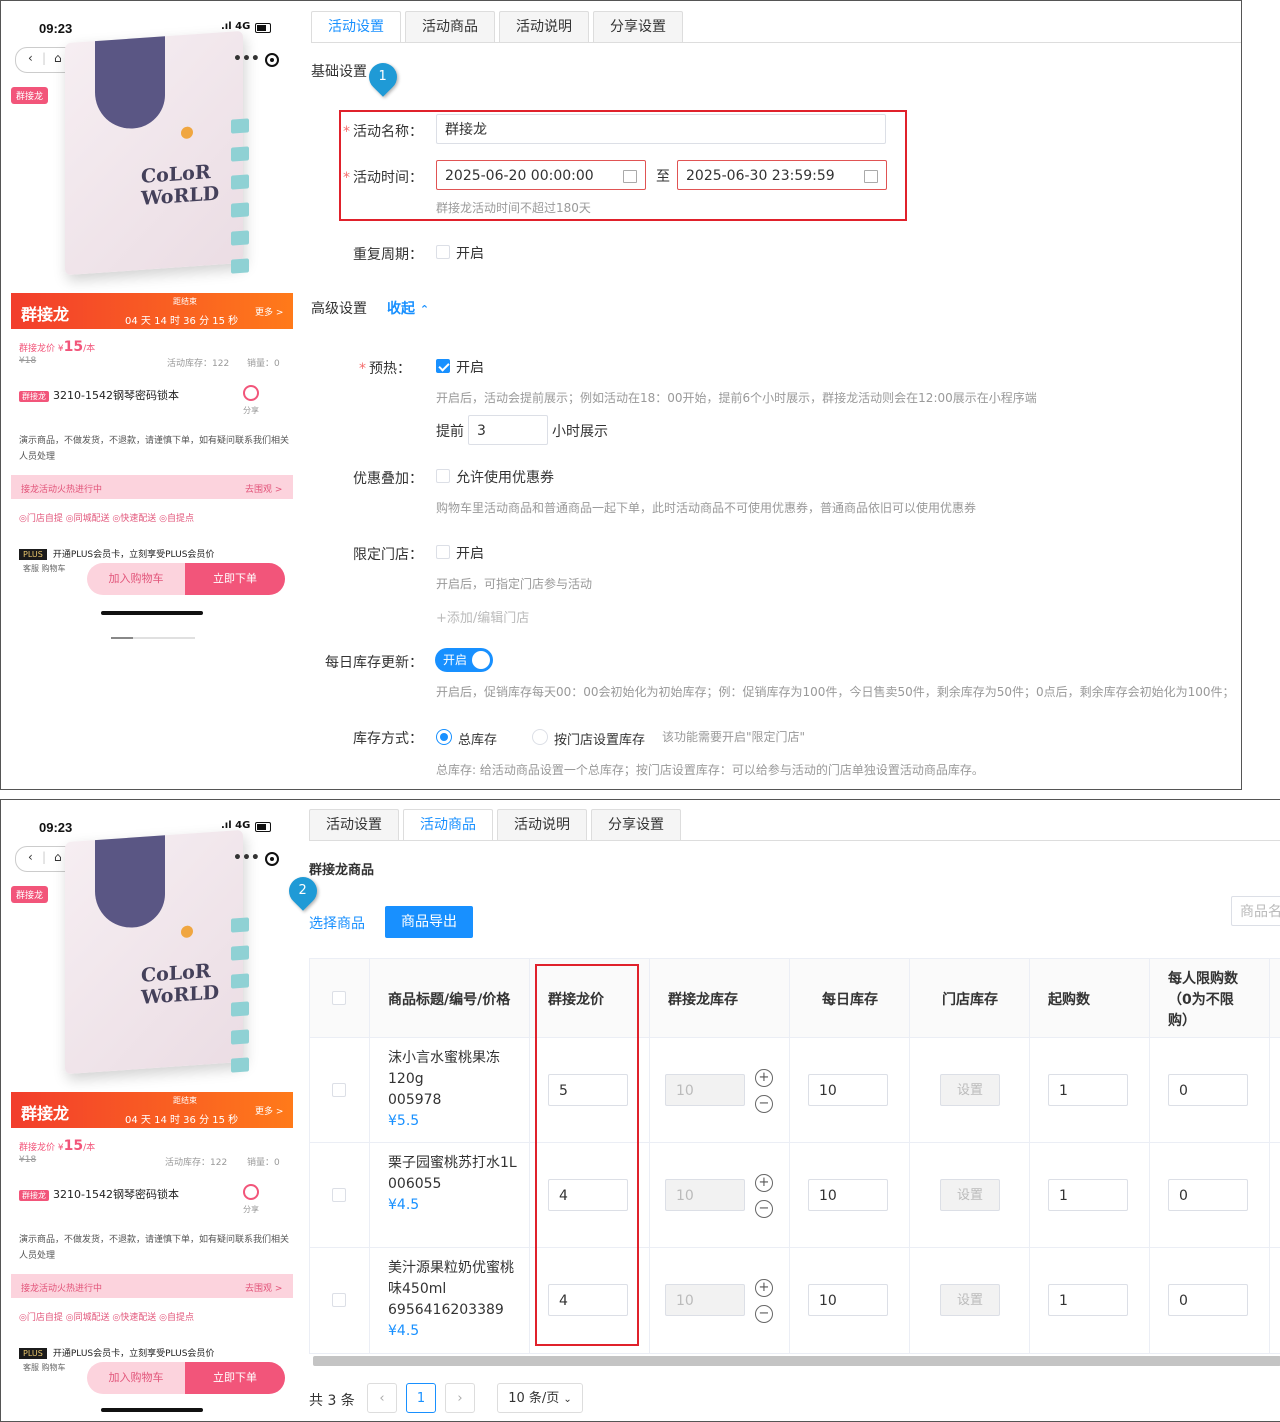 The height and width of the screenshot is (1422, 1280). I want to click on home-indicator, so click(152, 1410).